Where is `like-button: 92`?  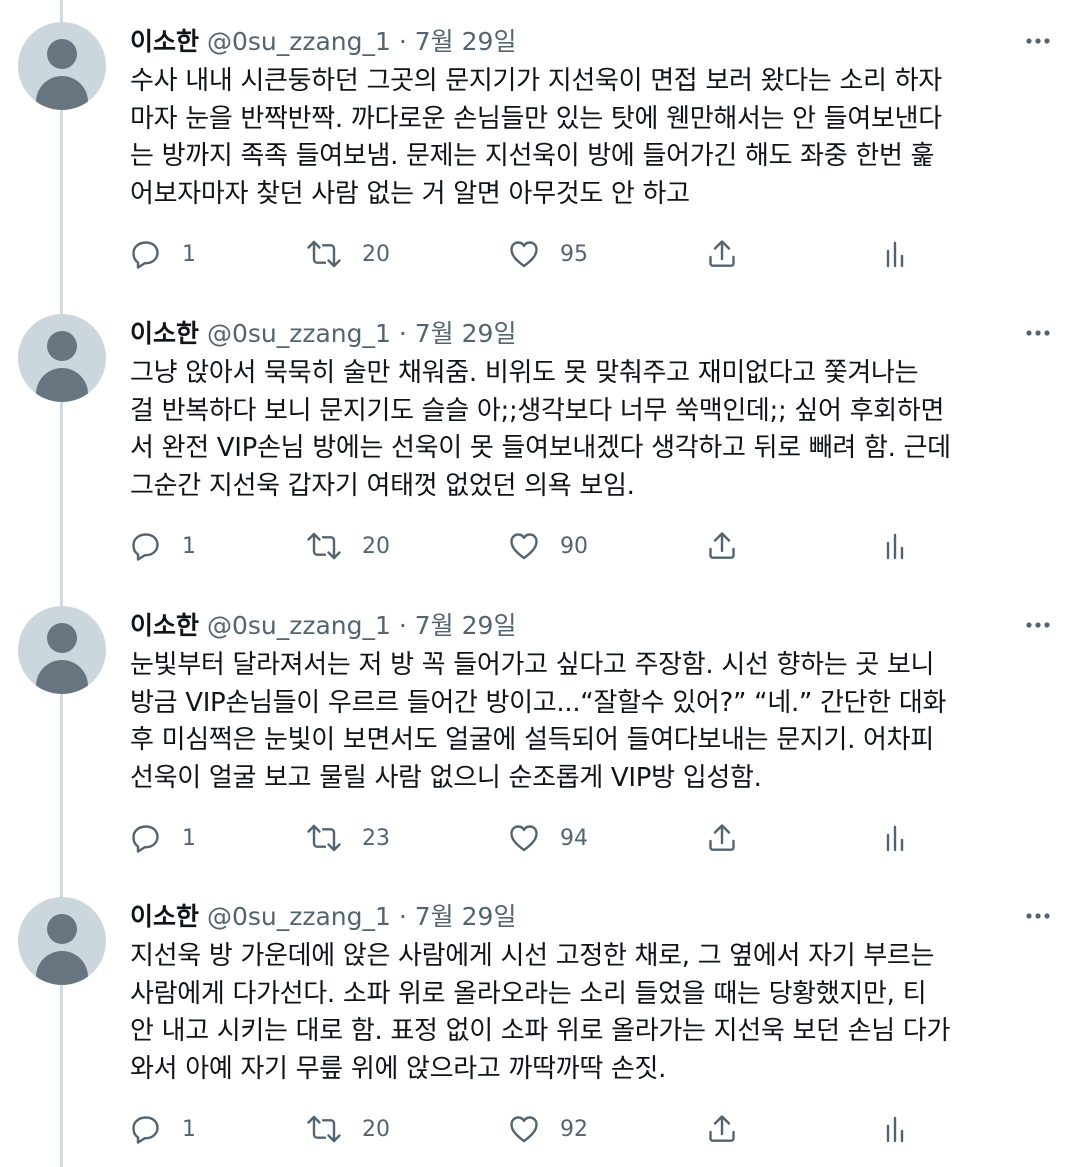
like-button: 92 is located at coordinates (548, 1129).